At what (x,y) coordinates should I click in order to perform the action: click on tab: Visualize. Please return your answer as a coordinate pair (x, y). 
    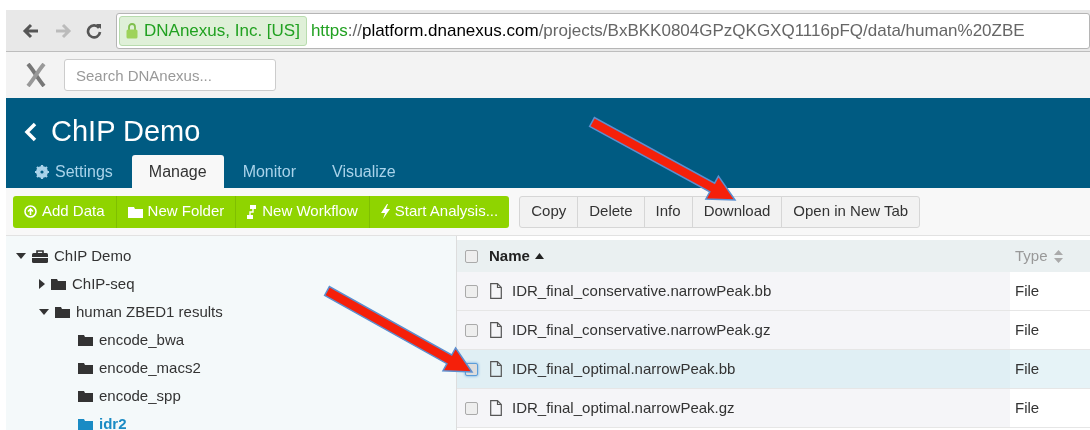
    Looking at the image, I should click on (364, 171).